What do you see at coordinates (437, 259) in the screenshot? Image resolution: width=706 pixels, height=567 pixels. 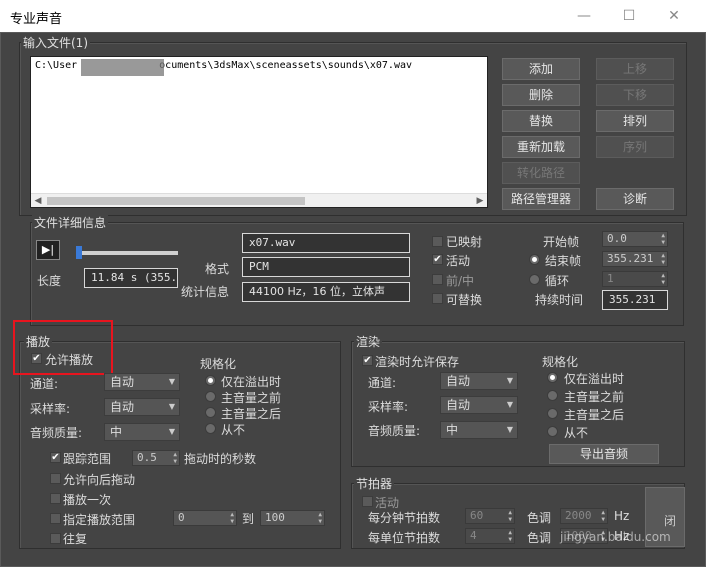 I see `active-checkbox: ✔` at bounding box center [437, 259].